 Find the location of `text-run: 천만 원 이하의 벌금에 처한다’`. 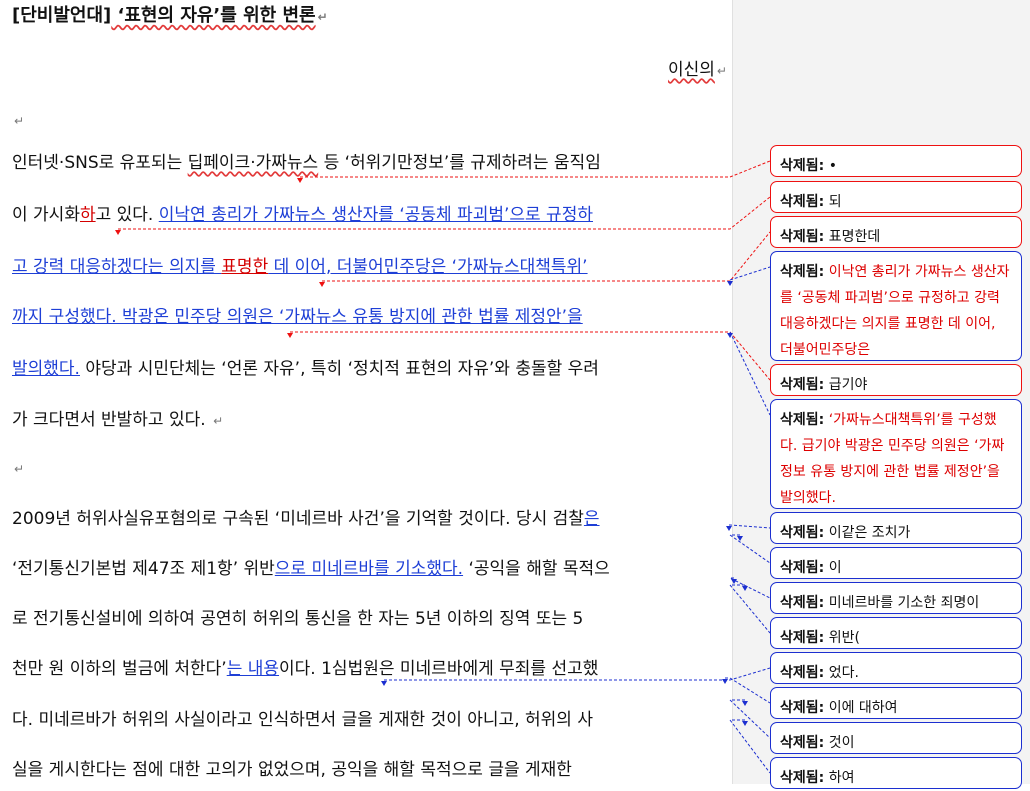

text-run: 천만 원 이하의 벌금에 처한다’ is located at coordinates (119, 669).